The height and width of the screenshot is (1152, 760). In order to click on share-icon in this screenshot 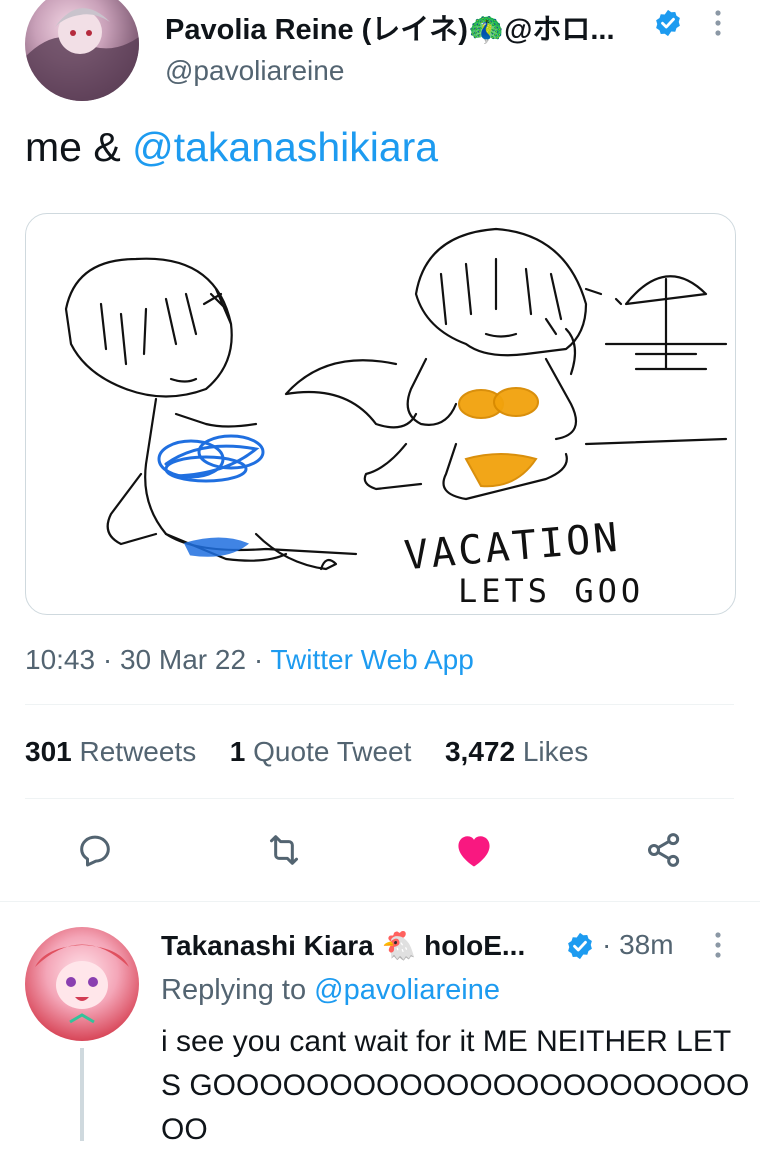, I will do `click(663, 850)`.